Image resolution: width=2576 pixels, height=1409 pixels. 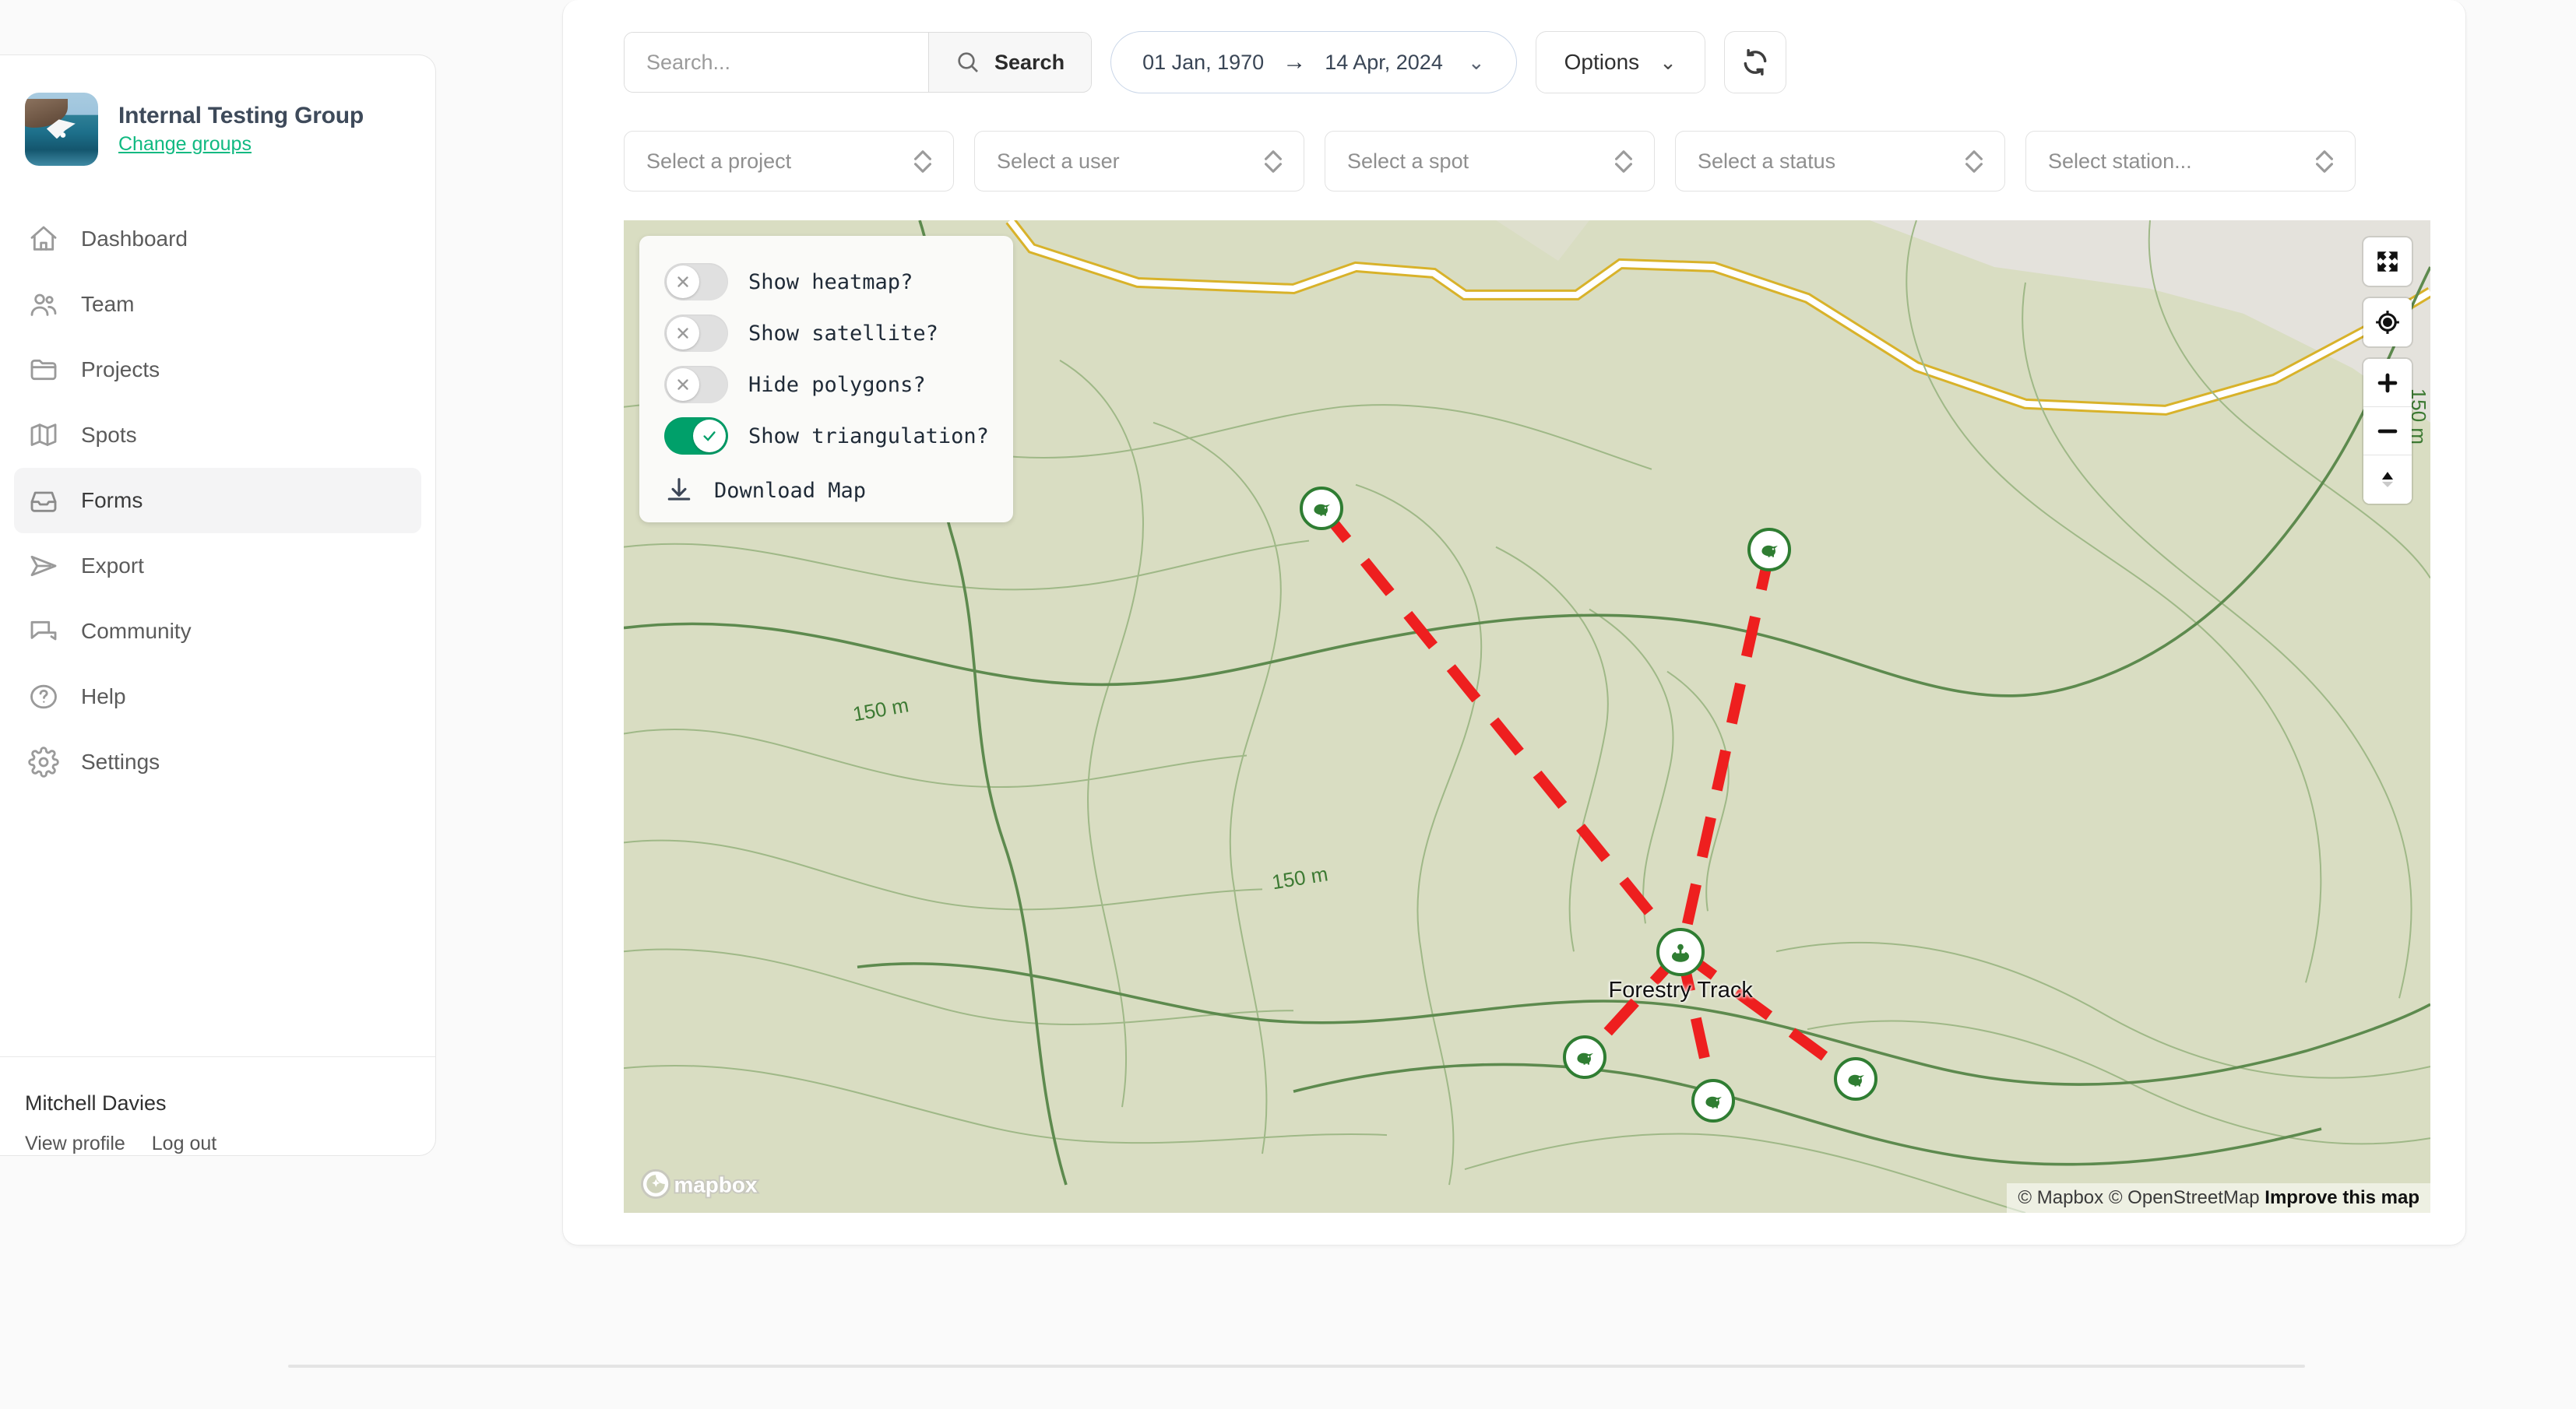 I want to click on minus-icon, so click(x=2387, y=431).